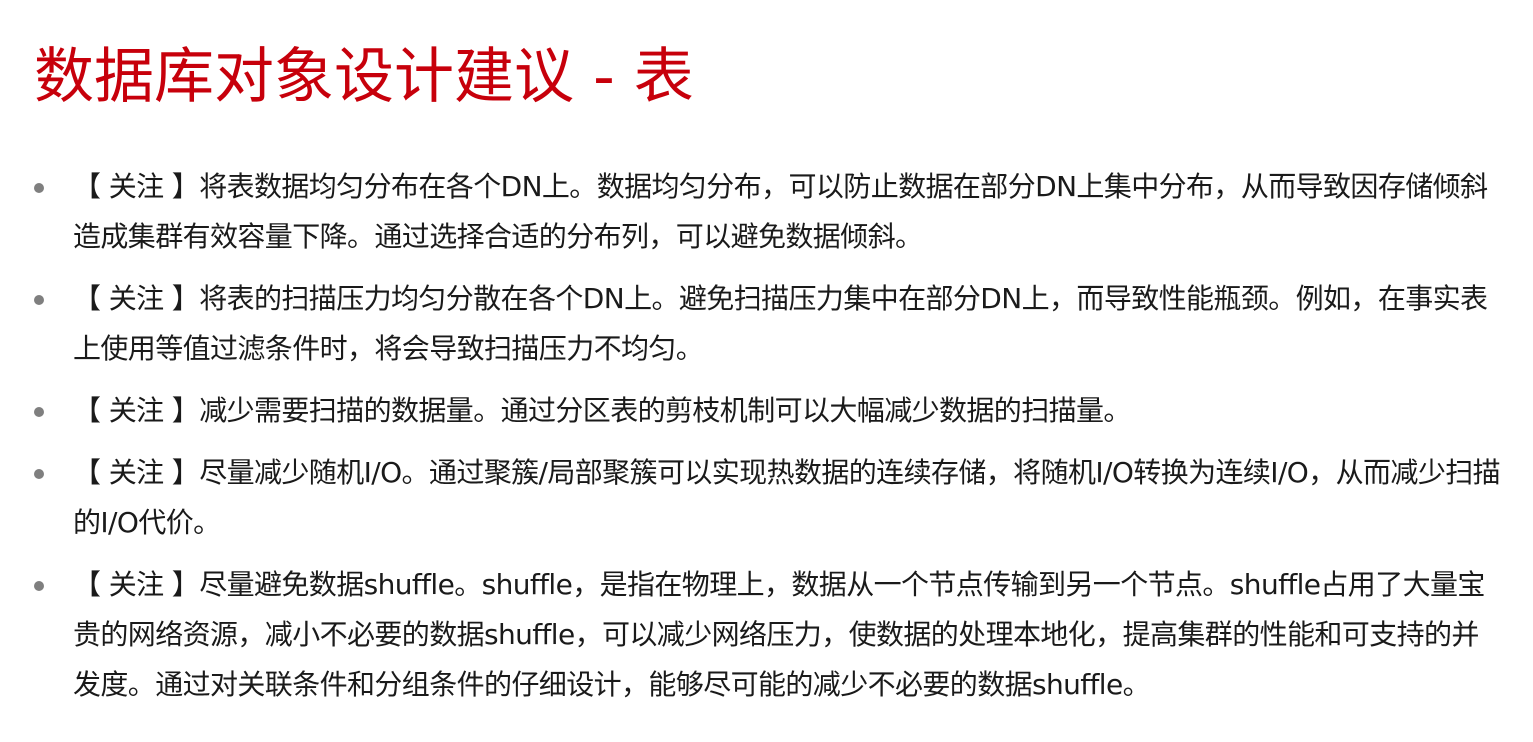 The width and height of the screenshot is (1533, 742). I want to click on bullet-item: 【 关注 】减少需要扫描的数据量。通过分区表的剪枝机制可以大幅减少数据的扫描量。, so click(769, 411).